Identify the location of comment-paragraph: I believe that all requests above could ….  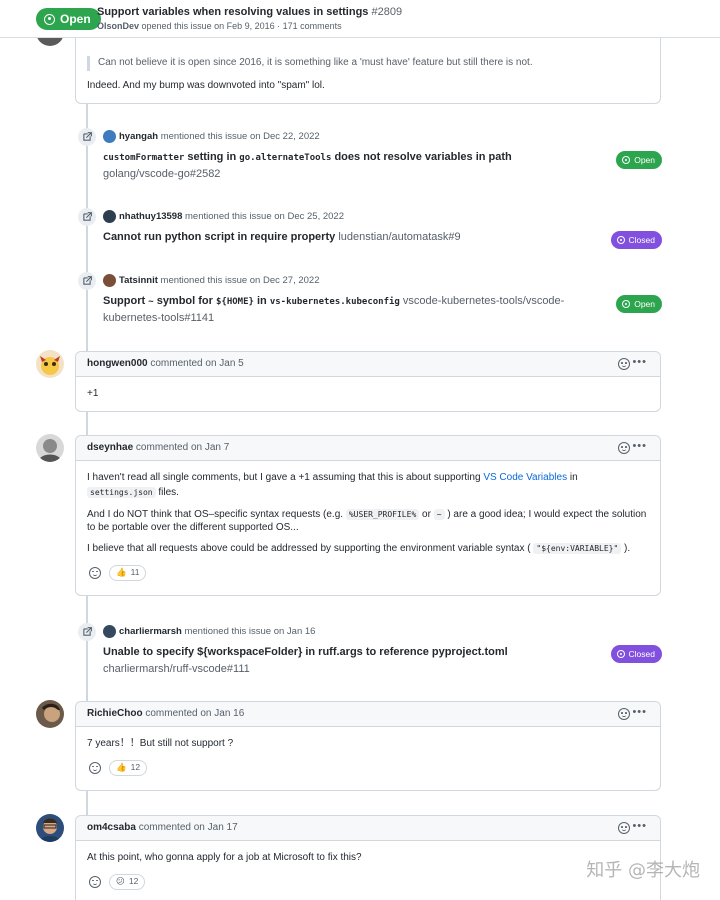
(359, 548).